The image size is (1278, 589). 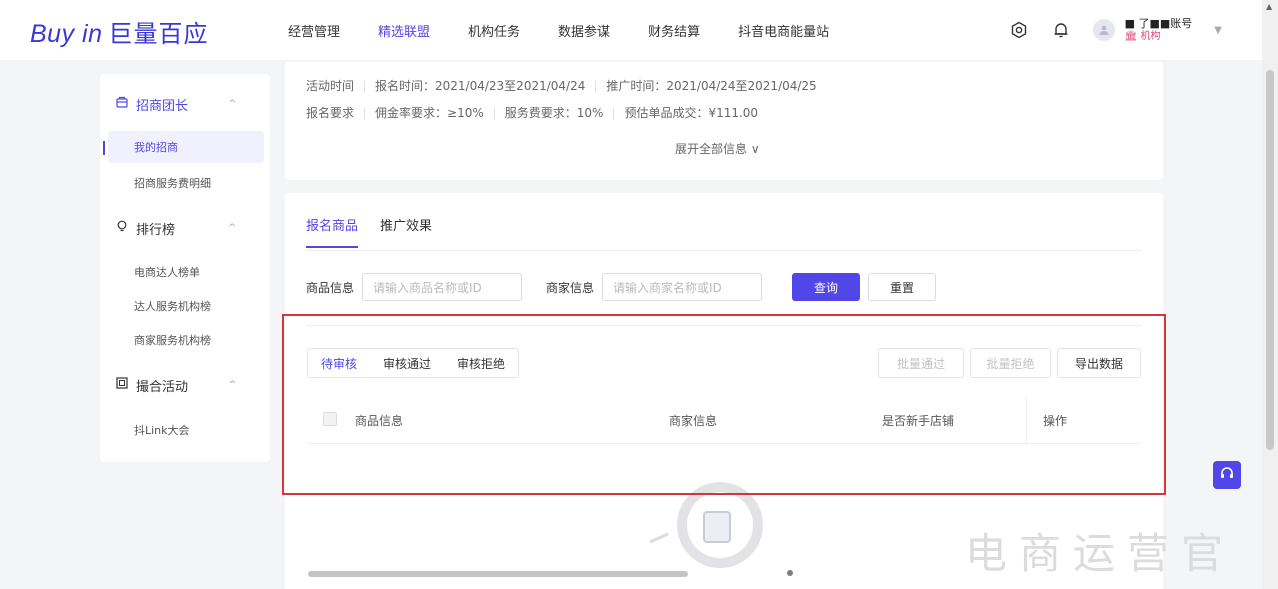 I want to click on scroll-up-icon: ▲, so click(x=1269, y=6).